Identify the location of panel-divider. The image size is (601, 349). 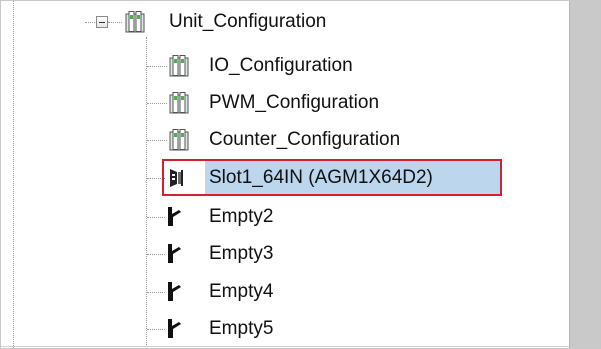
(285, 346).